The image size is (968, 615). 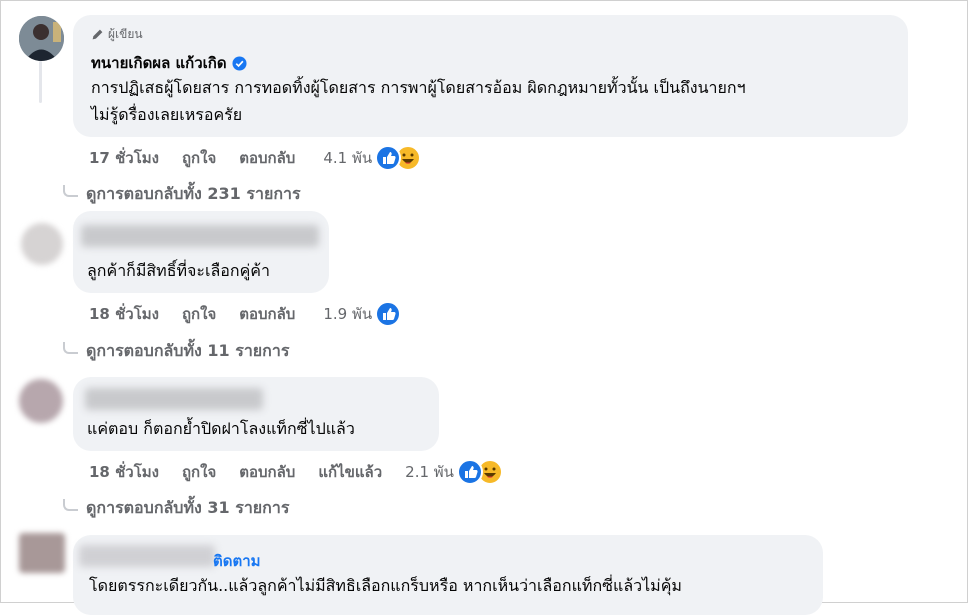 I want to click on view-replies-text: ดูการตอบกลับทั้ง 11 รายการ, so click(x=187, y=351).